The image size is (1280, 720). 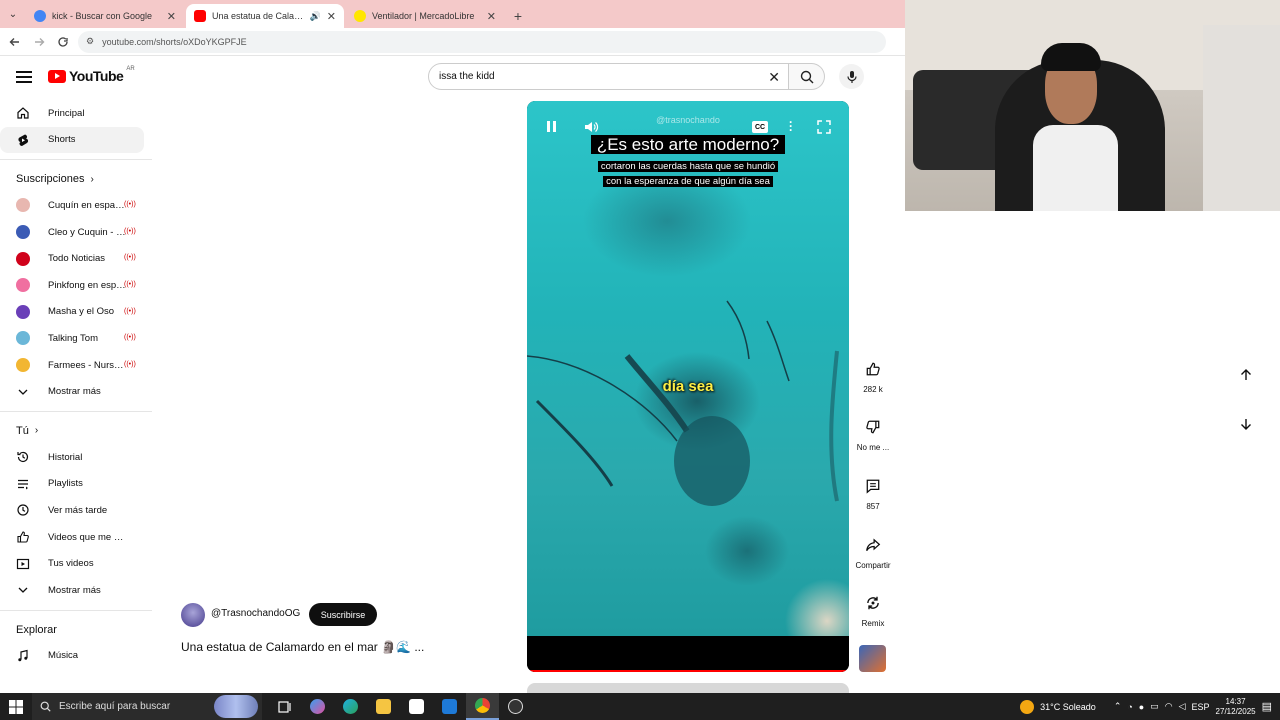 I want to click on taskbar-app-explorer, so click(x=383, y=706).